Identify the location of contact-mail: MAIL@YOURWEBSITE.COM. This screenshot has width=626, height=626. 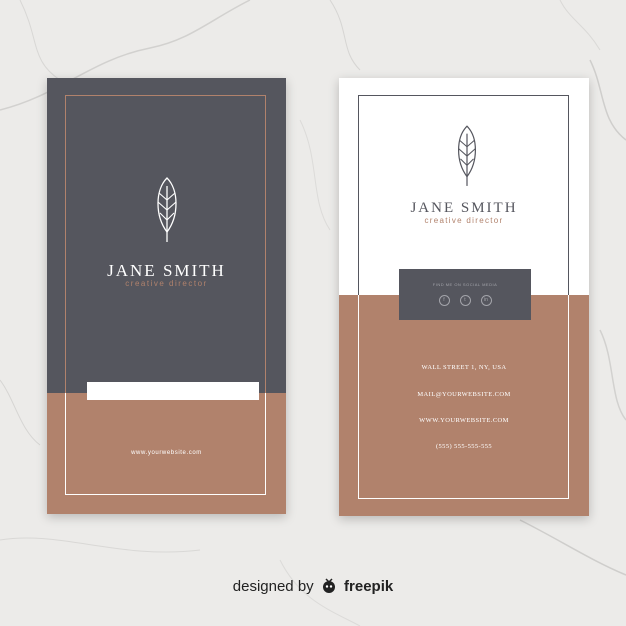
(464, 394).